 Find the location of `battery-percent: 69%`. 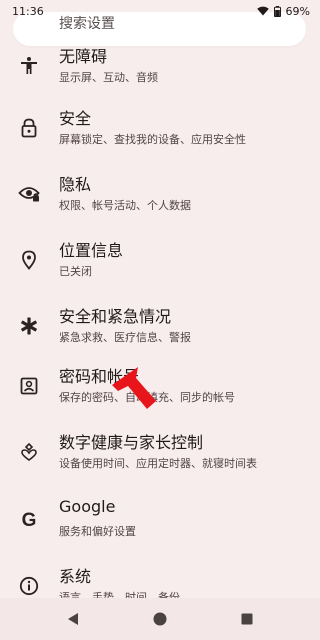

battery-percent: 69% is located at coordinates (297, 11).